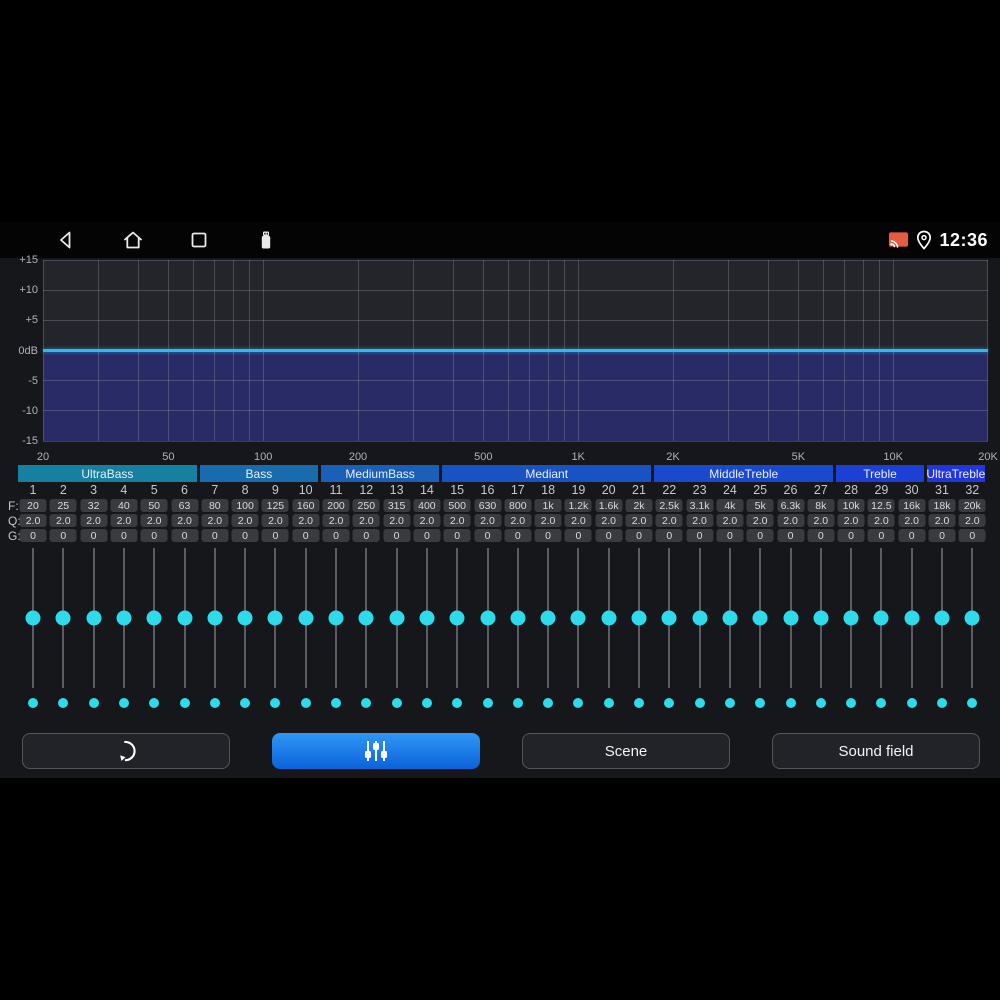 This screenshot has height=1000, width=1000. I want to click on band-group-label: MediumBass, so click(380, 473).